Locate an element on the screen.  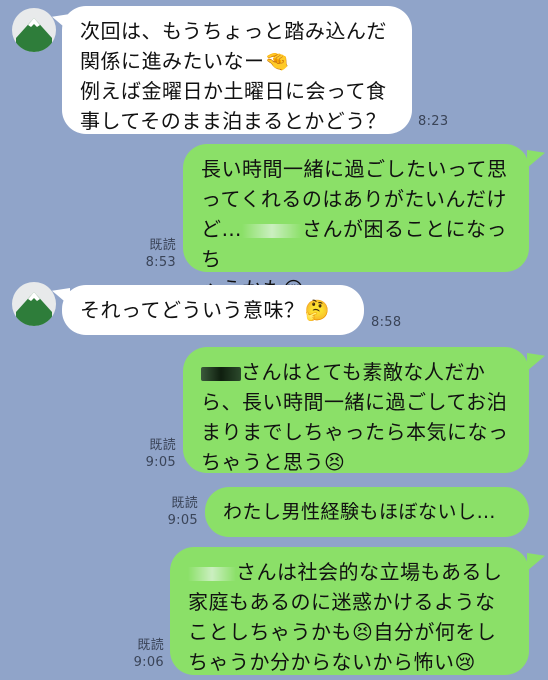
message-line: 次回は、もうちょっと踏み込んだ is located at coordinates (233, 31).